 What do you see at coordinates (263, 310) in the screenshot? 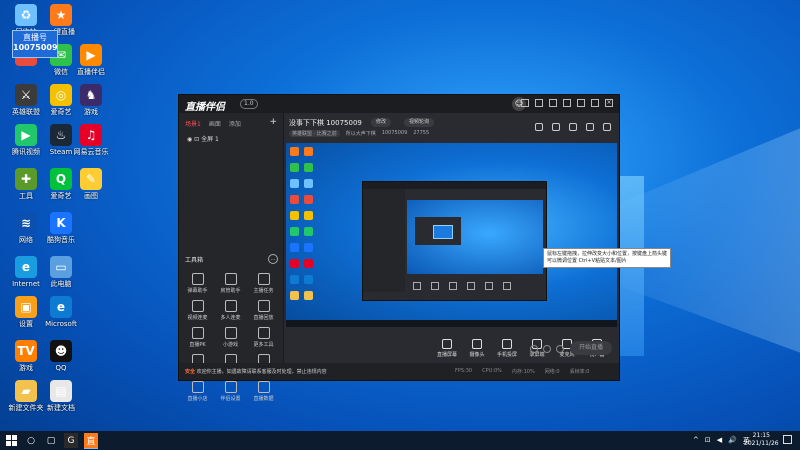
I see `tool-item: 直播回放` at bounding box center [263, 310].